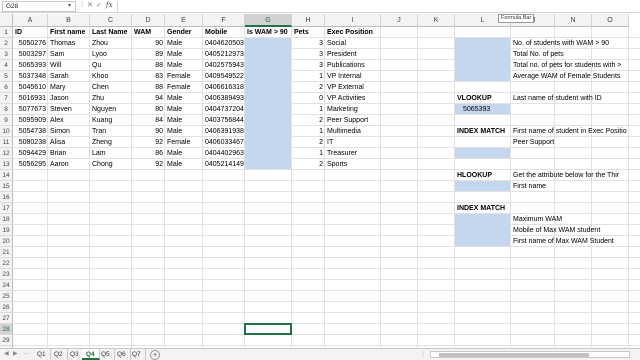 The height and width of the screenshot is (360, 640). I want to click on student-id: 5077673, so click(30, 109).